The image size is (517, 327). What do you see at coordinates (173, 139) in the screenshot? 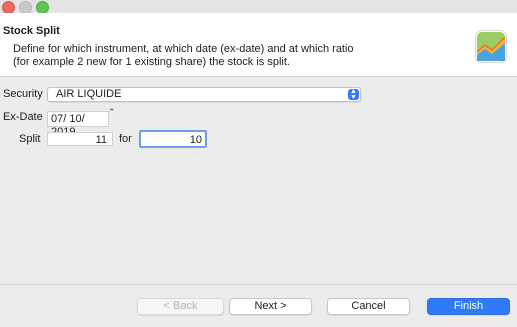
I see `split-existing-shares-field: 10` at bounding box center [173, 139].